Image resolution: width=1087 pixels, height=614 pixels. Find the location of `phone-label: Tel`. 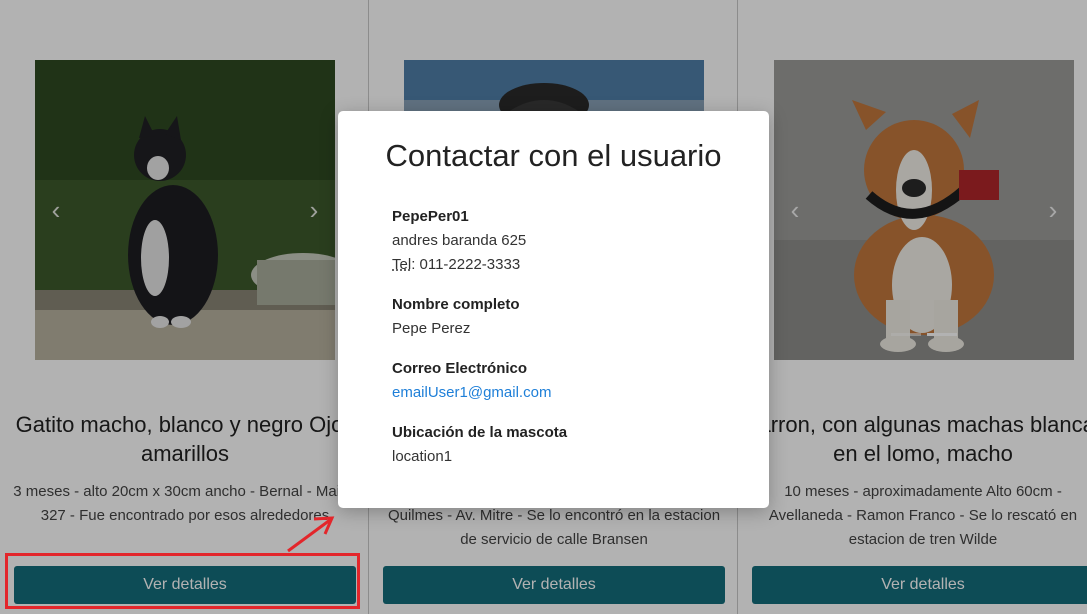

phone-label: Tel is located at coordinates (402, 264).